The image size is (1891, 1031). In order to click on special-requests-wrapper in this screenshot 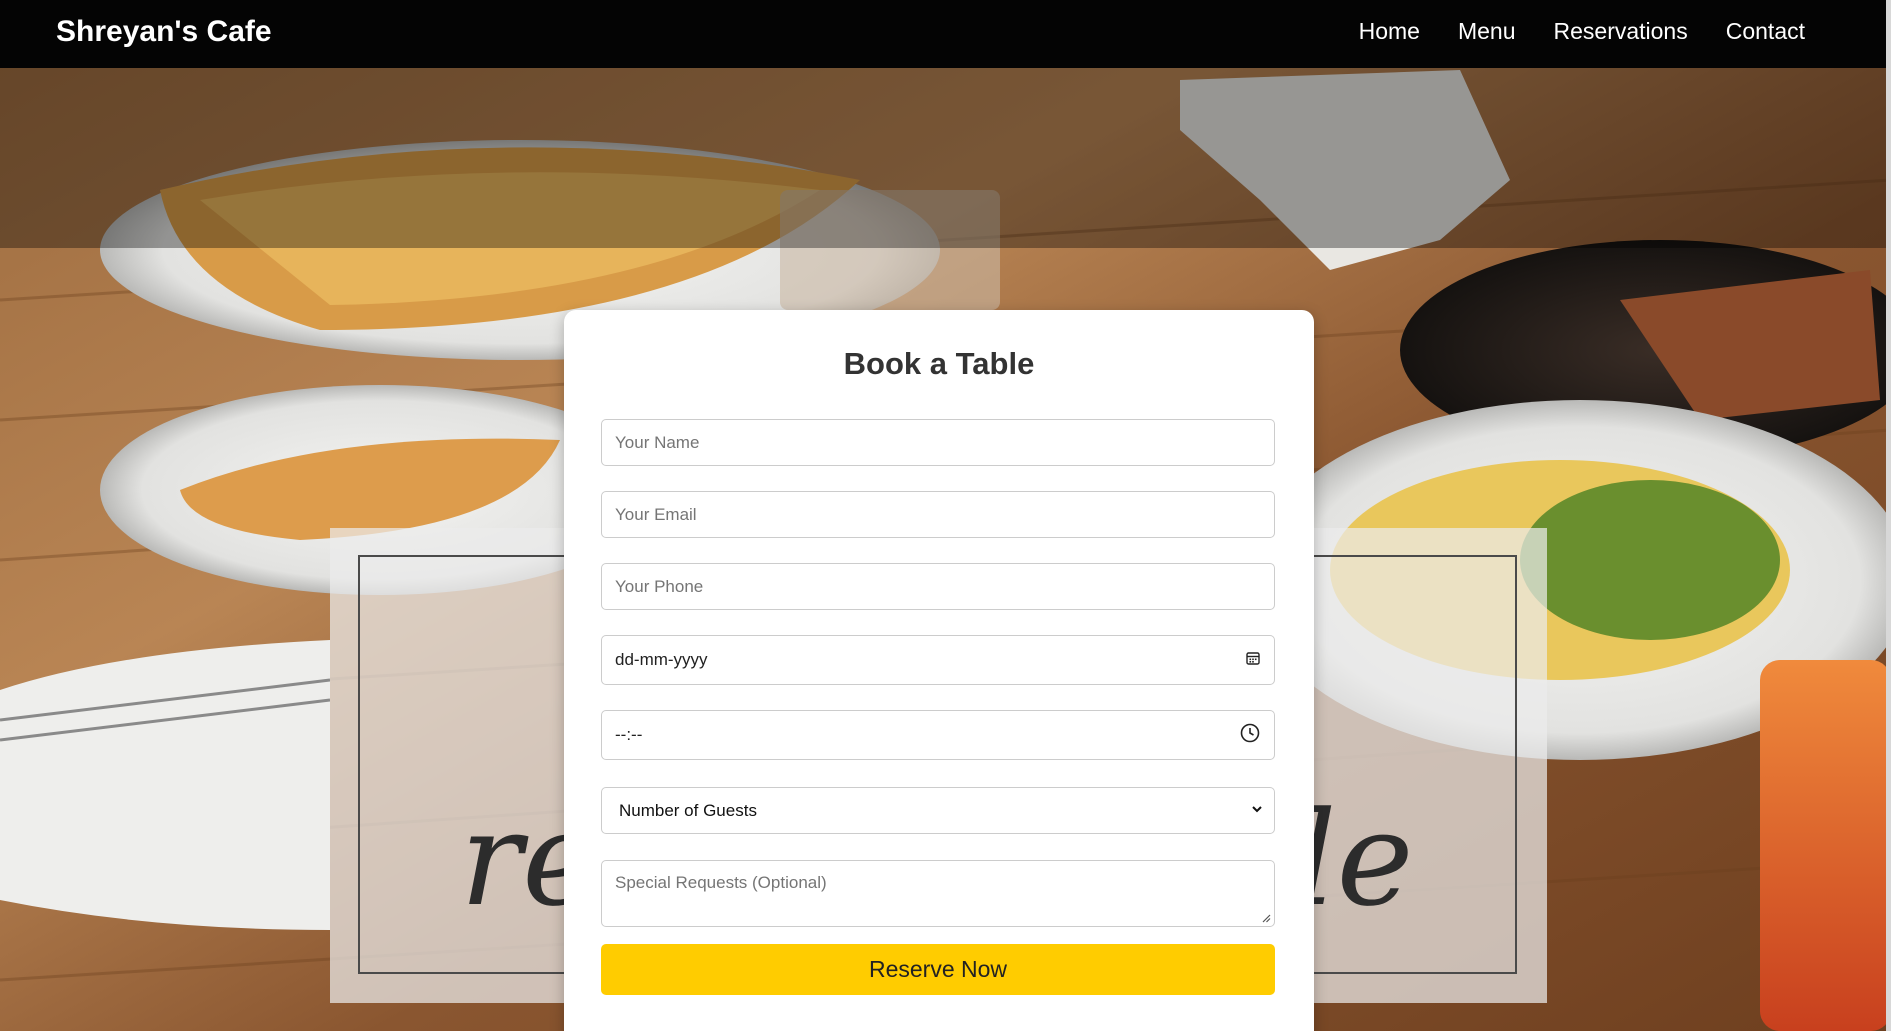, I will do `click(938, 893)`.